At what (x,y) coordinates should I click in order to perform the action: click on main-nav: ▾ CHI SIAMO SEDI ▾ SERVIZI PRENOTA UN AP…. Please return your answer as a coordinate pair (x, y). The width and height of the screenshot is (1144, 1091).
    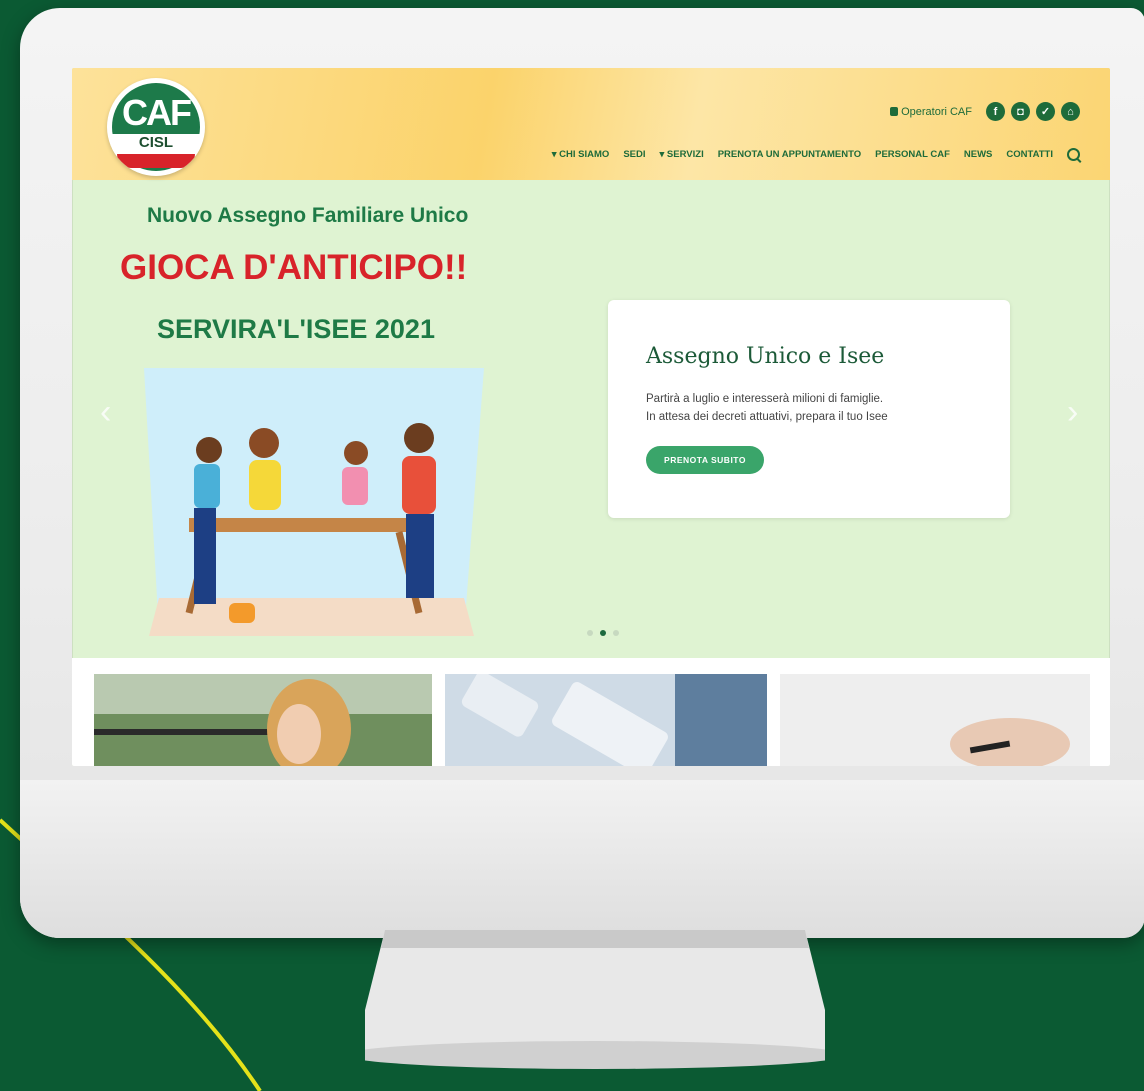
    Looking at the image, I should click on (816, 154).